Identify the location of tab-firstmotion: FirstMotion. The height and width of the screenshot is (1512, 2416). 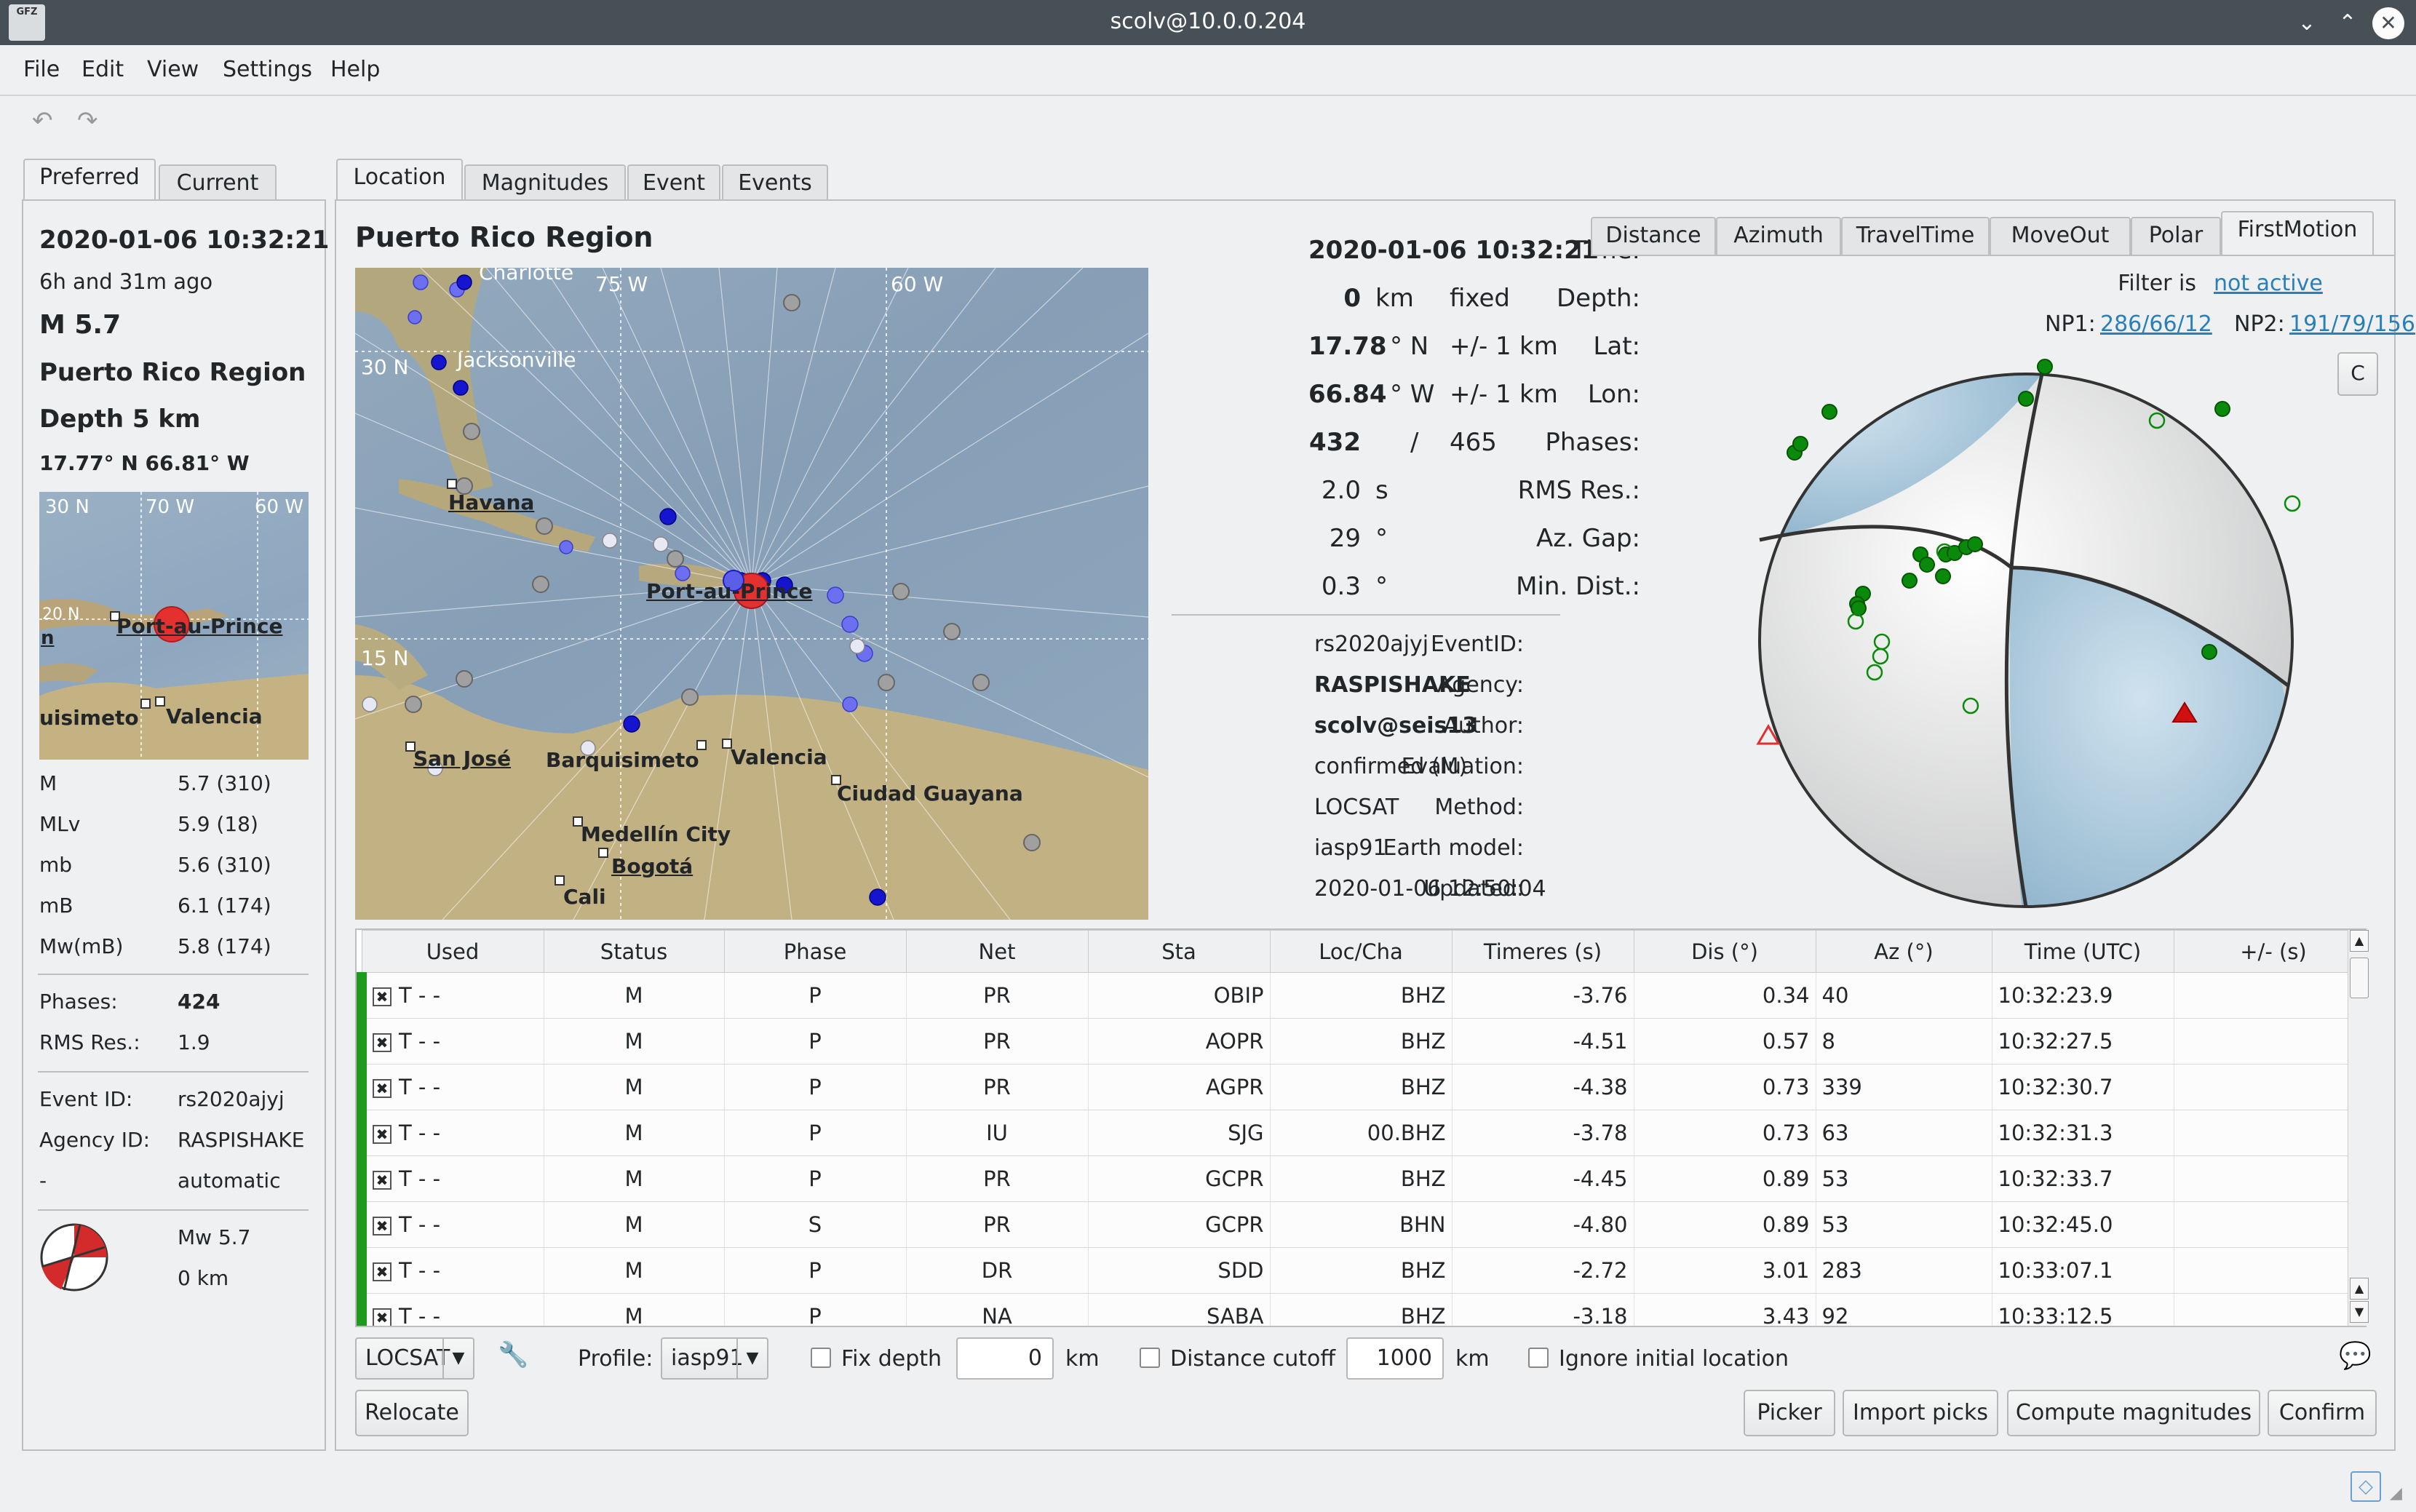
(2297, 233).